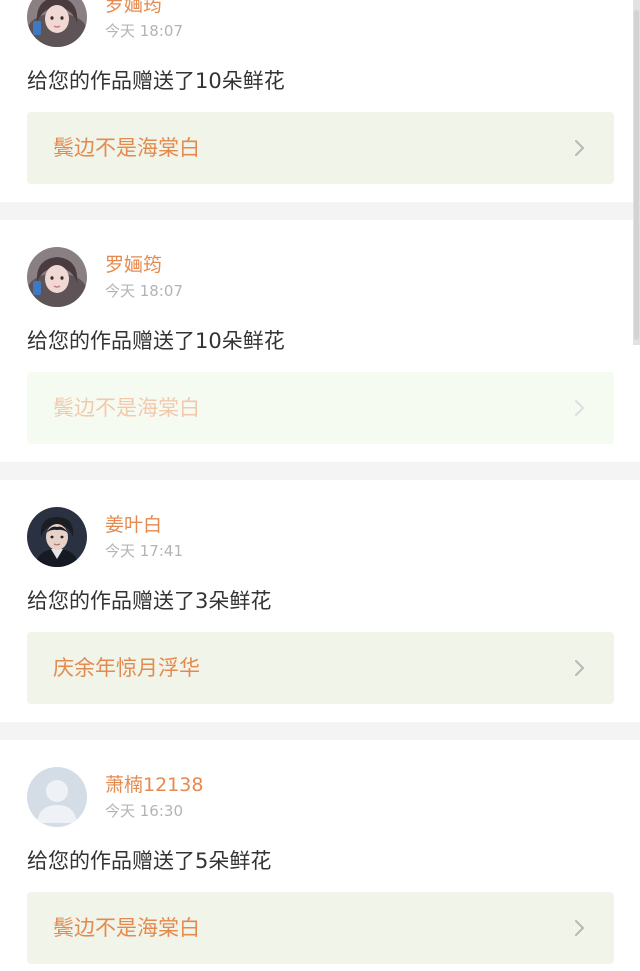 The height and width of the screenshot is (971, 640). I want to click on scrollbar, so click(636, 172).